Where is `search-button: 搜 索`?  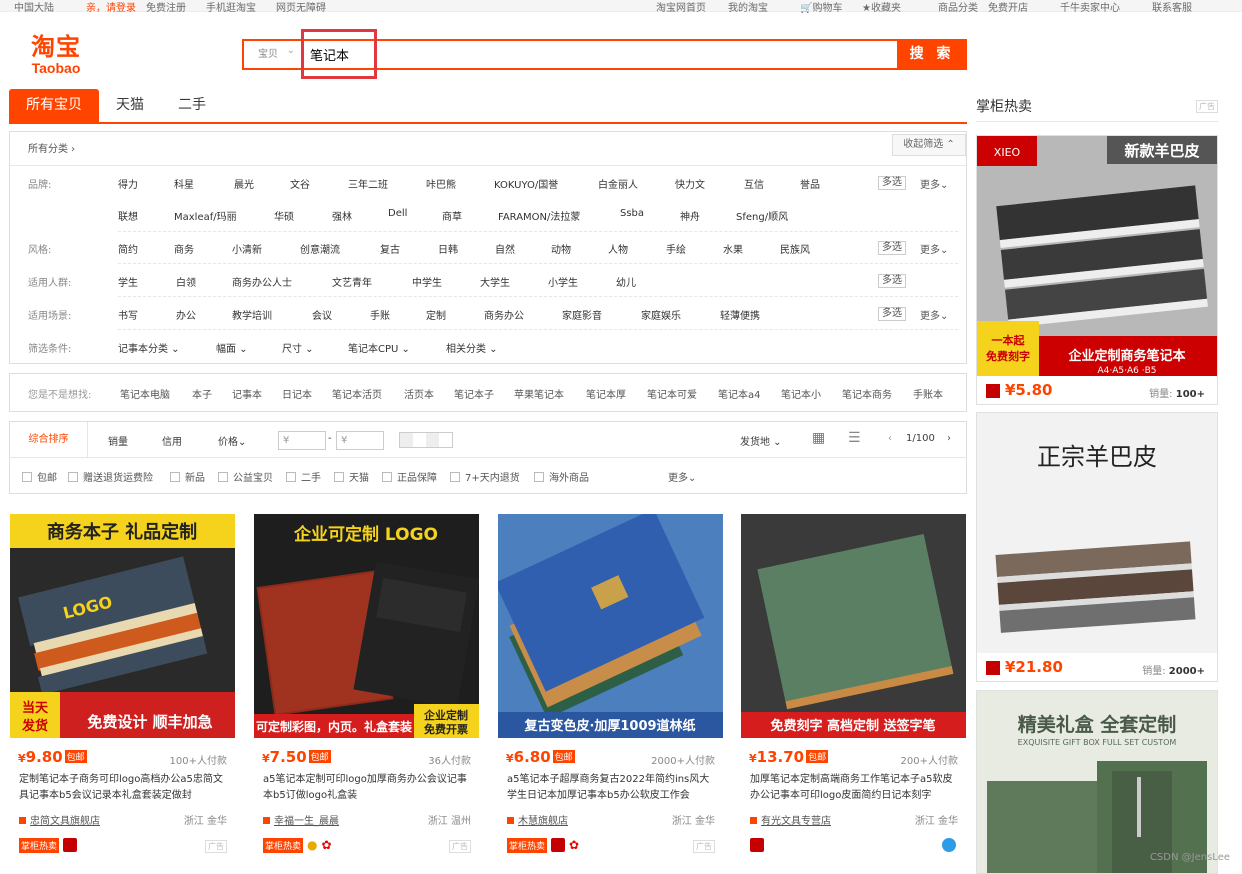 search-button: 搜 索 is located at coordinates (932, 54).